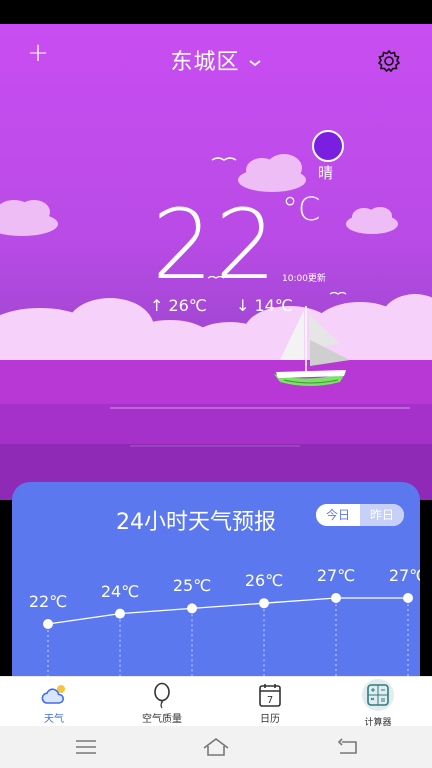 This screenshot has width=432, height=768. What do you see at coordinates (270, 719) in the screenshot?
I see `tab-label: 日历` at bounding box center [270, 719].